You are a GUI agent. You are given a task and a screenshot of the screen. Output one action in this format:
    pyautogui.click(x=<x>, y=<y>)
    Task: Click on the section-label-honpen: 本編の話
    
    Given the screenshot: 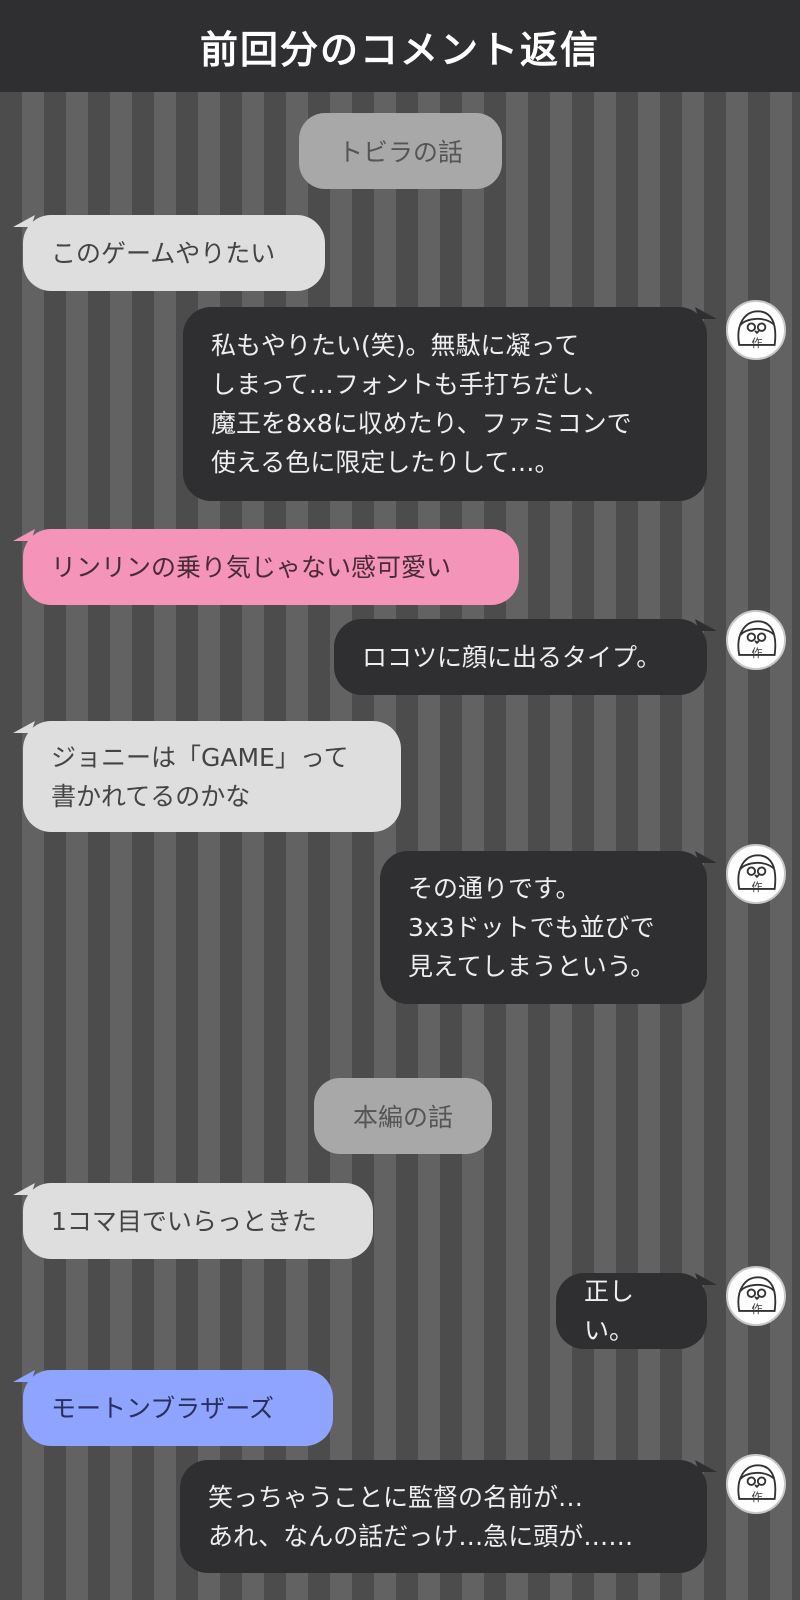 What is the action you would take?
    pyautogui.click(x=403, y=1116)
    